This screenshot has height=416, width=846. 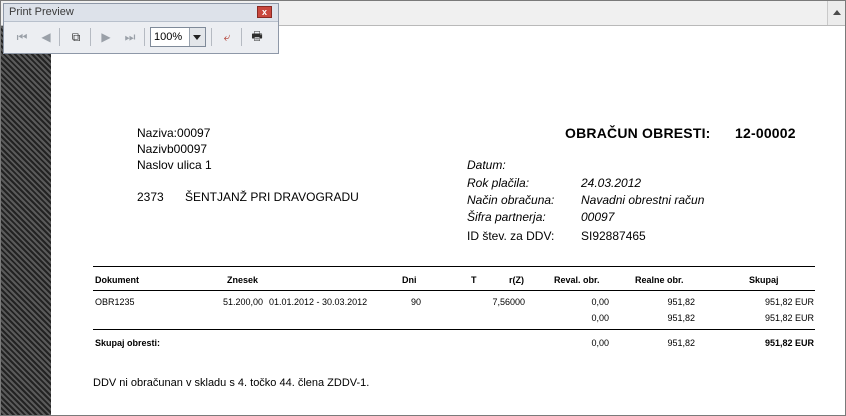 What do you see at coordinates (516, 280) in the screenshot?
I see `col-header-rz: r(Z)` at bounding box center [516, 280].